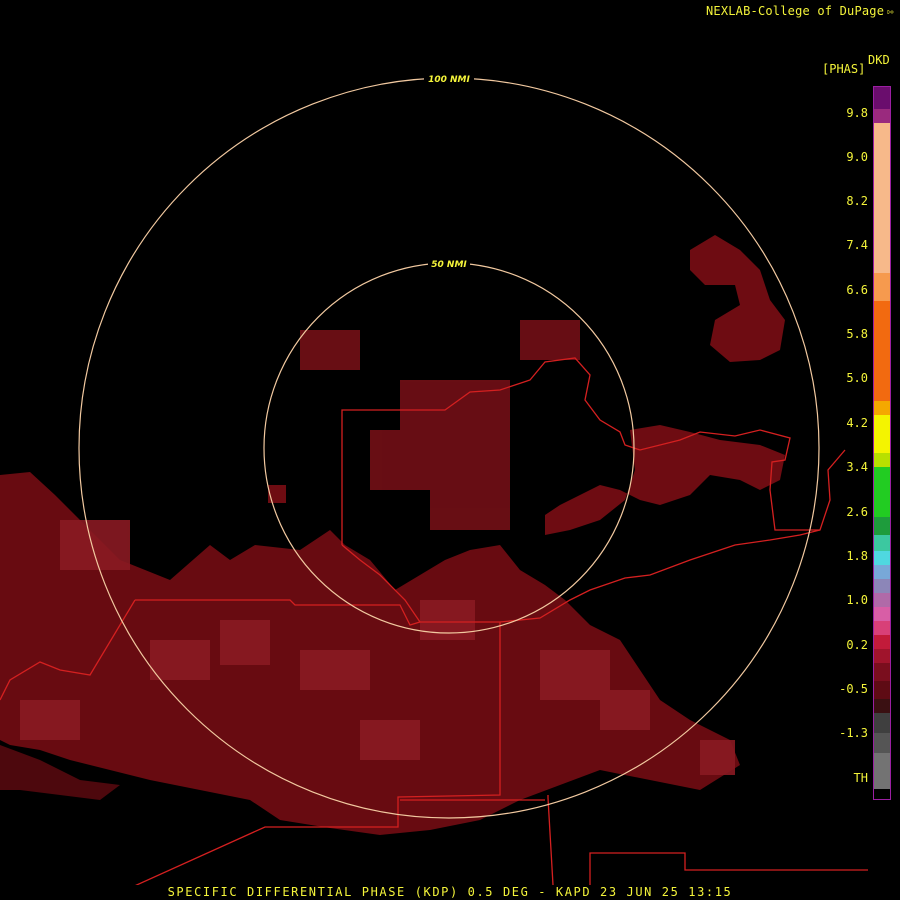 The height and width of the screenshot is (900, 900). I want to click on scale-seg-rose, so click(882, 628).